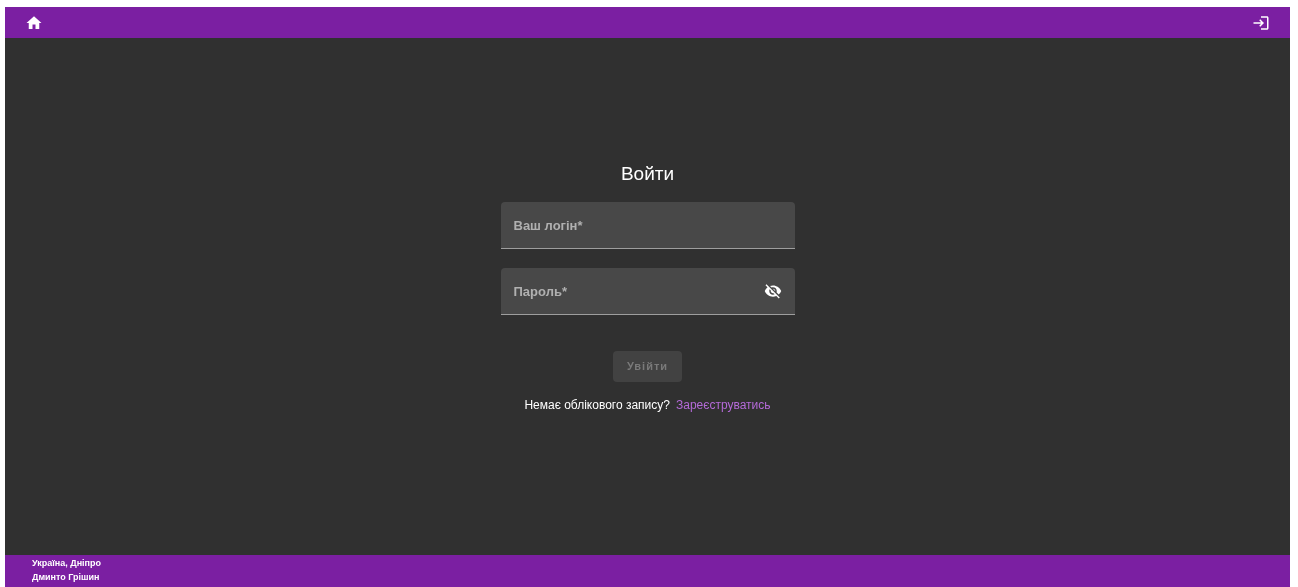 This screenshot has width=1298, height=587. Describe the element at coordinates (647, 291) in the screenshot. I see `password-field: Пароль*` at that location.